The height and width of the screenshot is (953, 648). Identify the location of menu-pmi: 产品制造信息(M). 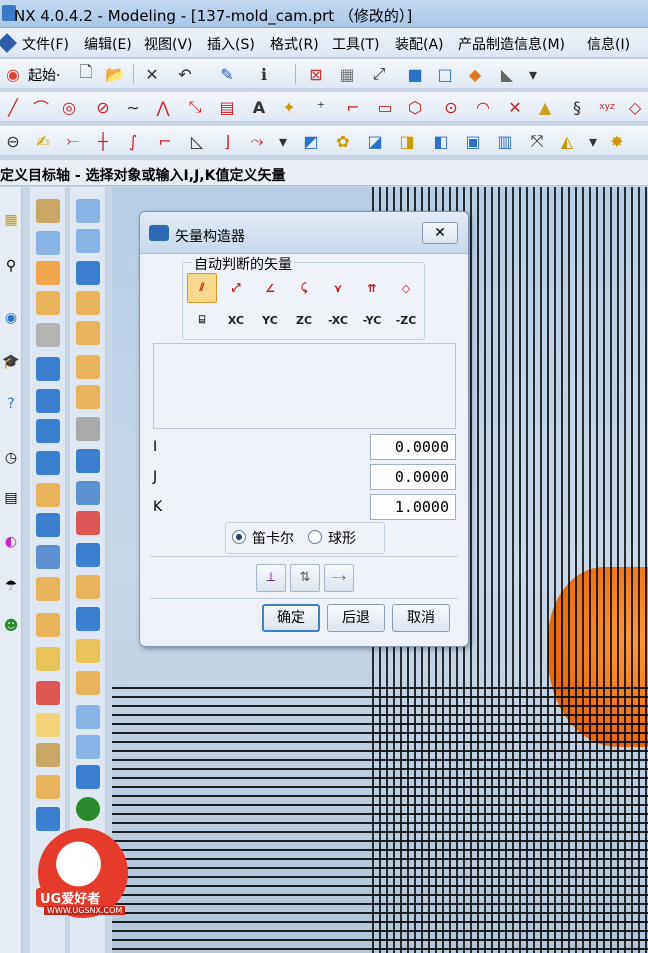
(511, 44).